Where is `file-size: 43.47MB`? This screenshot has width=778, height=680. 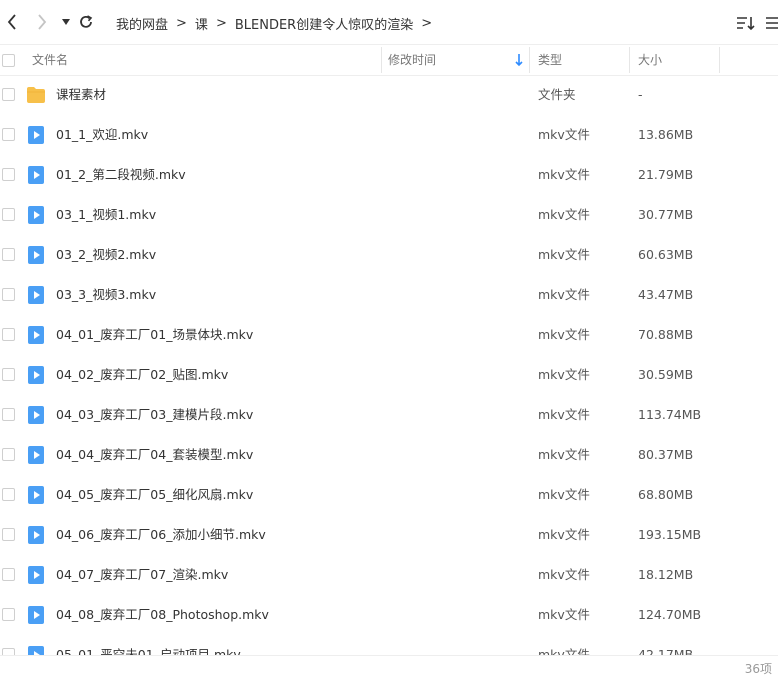
file-size: 43.47MB is located at coordinates (666, 294).